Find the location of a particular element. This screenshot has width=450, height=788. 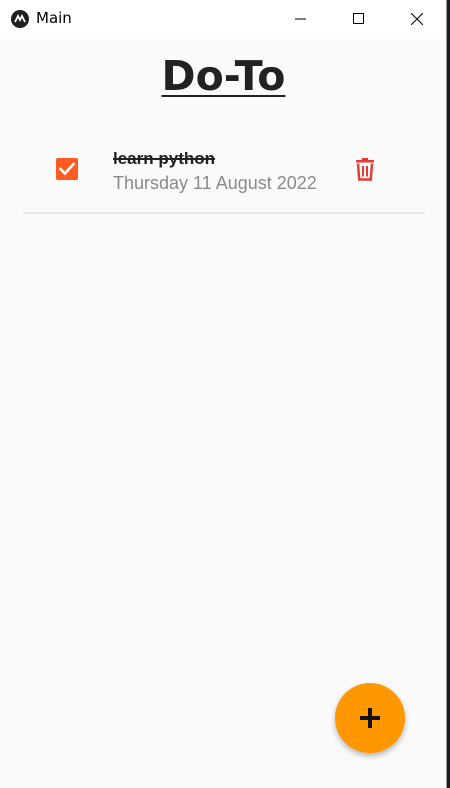

title-bar: Main is located at coordinates (223, 19).